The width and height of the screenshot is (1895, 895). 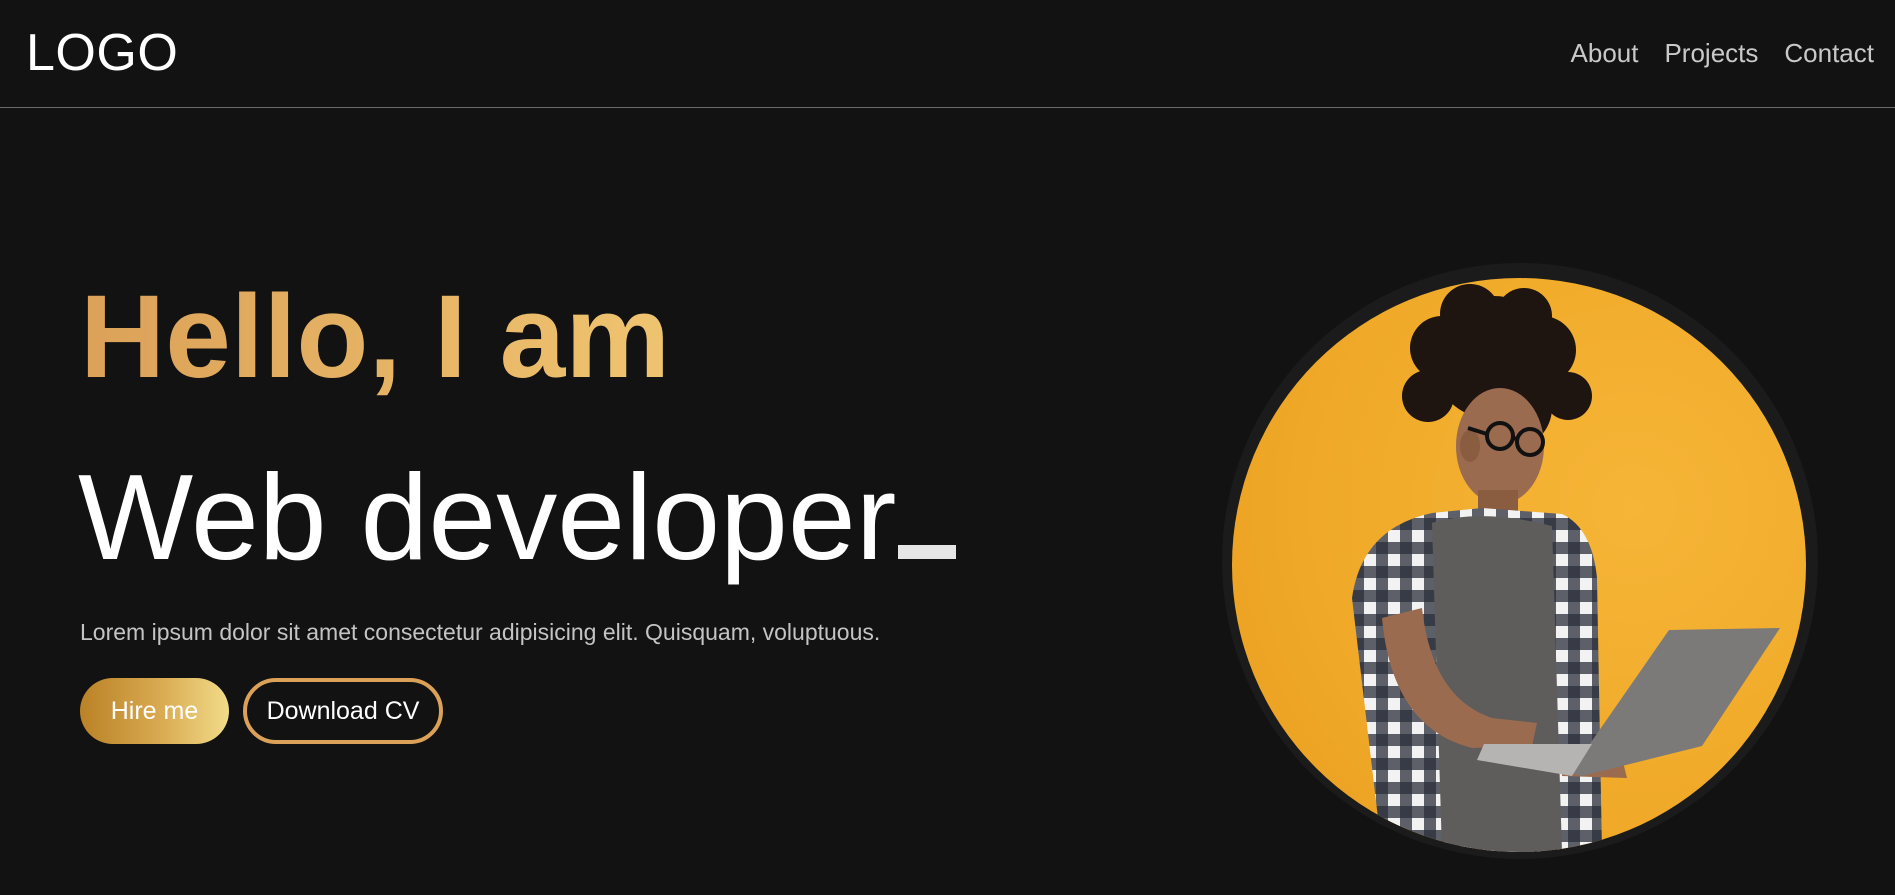 I want to click on navbar: LOGO About Projects Contact, so click(x=947, y=54).